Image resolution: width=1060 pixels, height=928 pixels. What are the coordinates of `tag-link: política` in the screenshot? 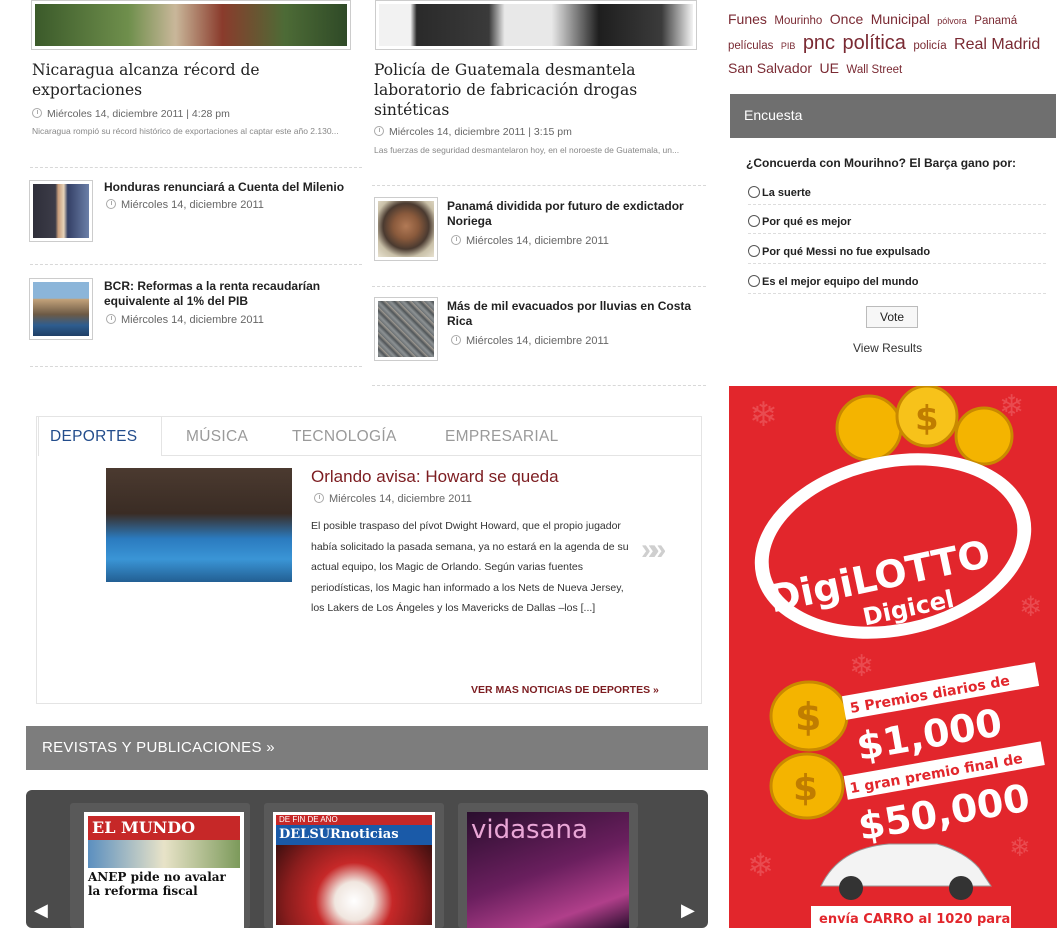 It's located at (874, 43).